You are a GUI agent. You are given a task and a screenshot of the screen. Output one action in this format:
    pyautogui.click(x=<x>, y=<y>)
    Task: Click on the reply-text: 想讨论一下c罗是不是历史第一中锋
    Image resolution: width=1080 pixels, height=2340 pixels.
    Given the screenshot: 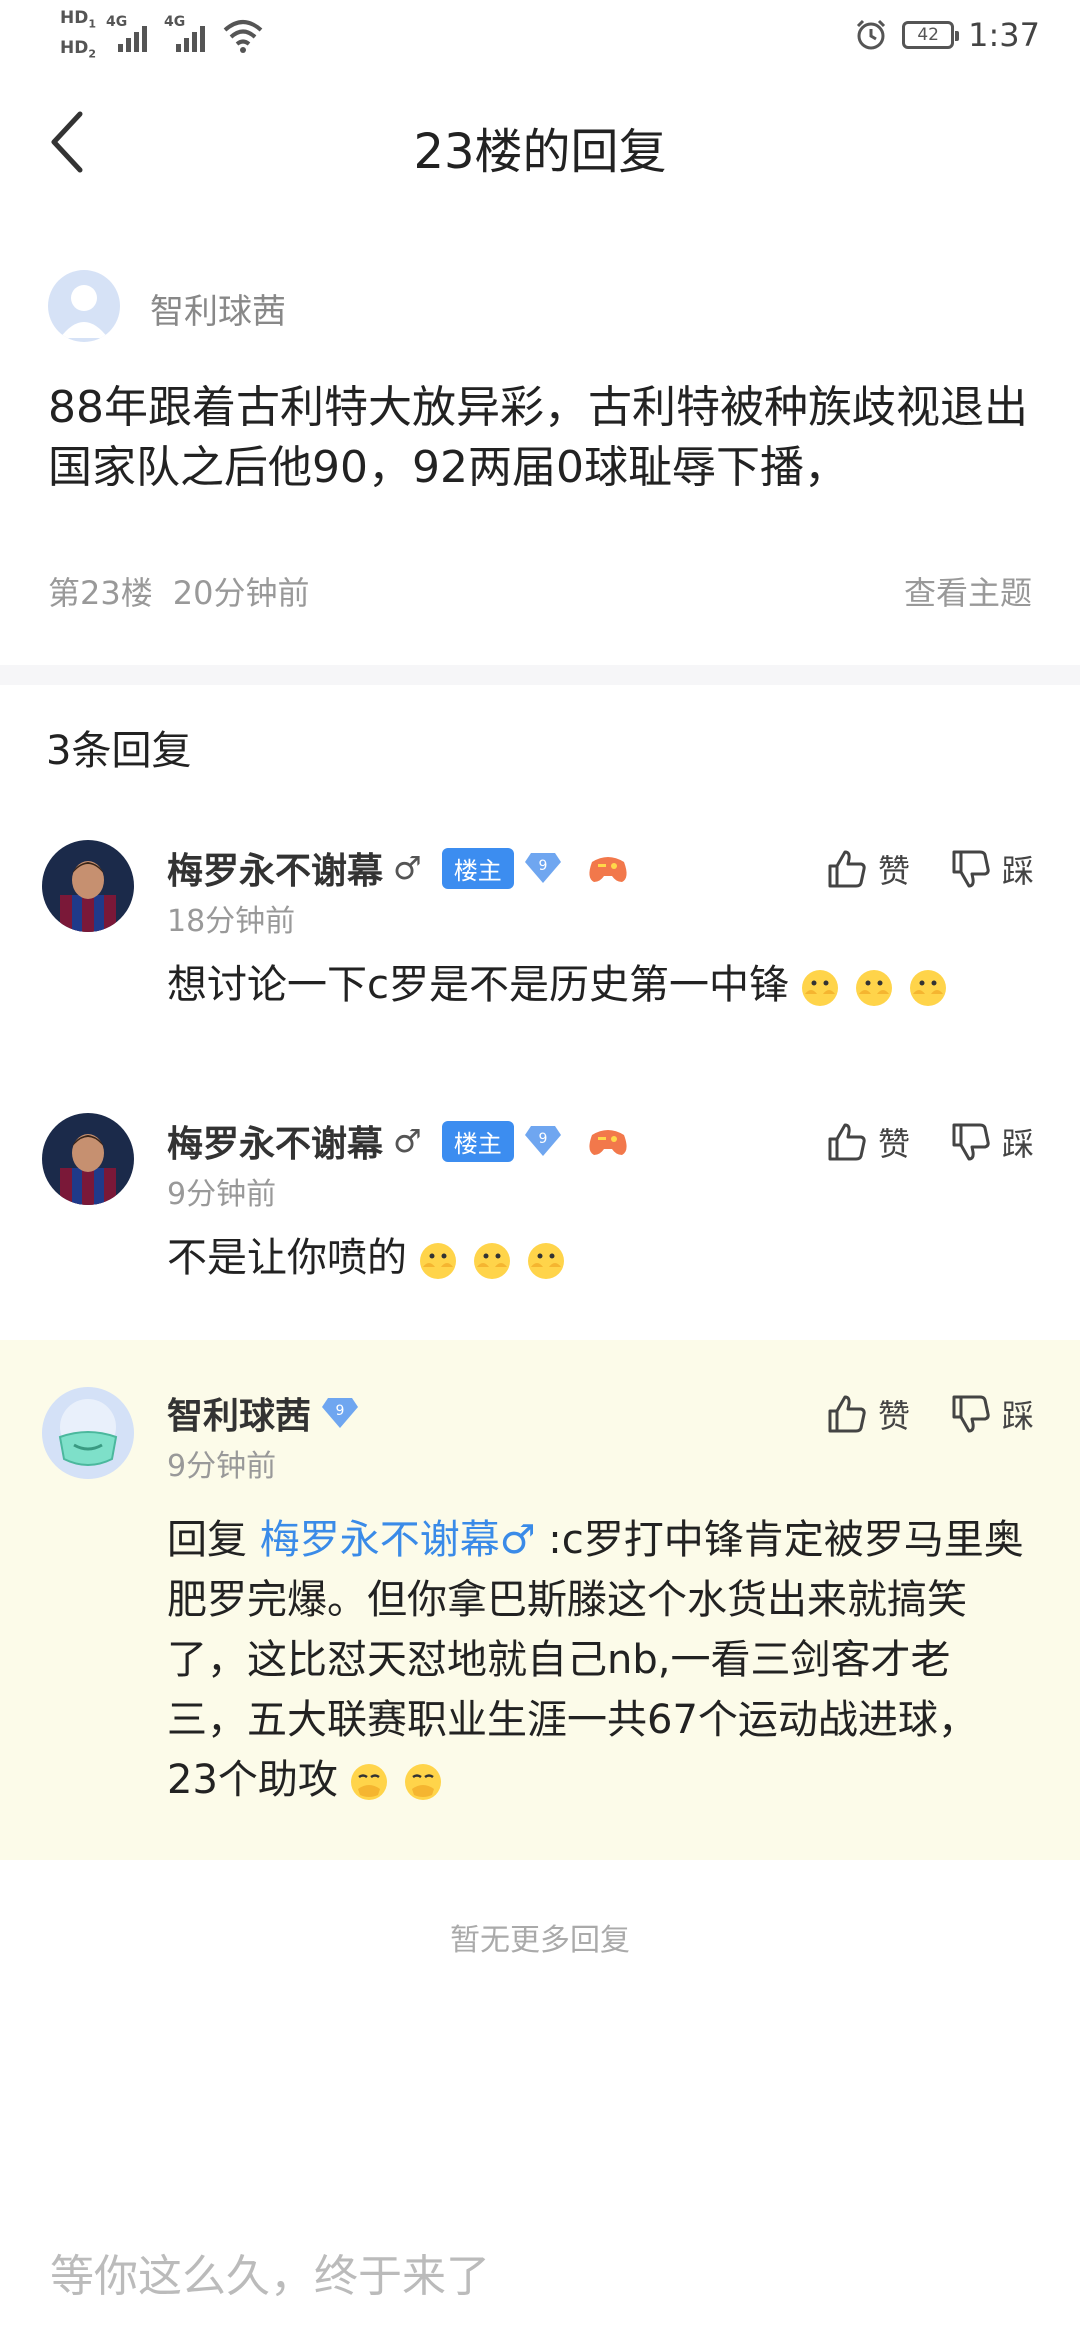 What is the action you would take?
    pyautogui.click(x=597, y=985)
    